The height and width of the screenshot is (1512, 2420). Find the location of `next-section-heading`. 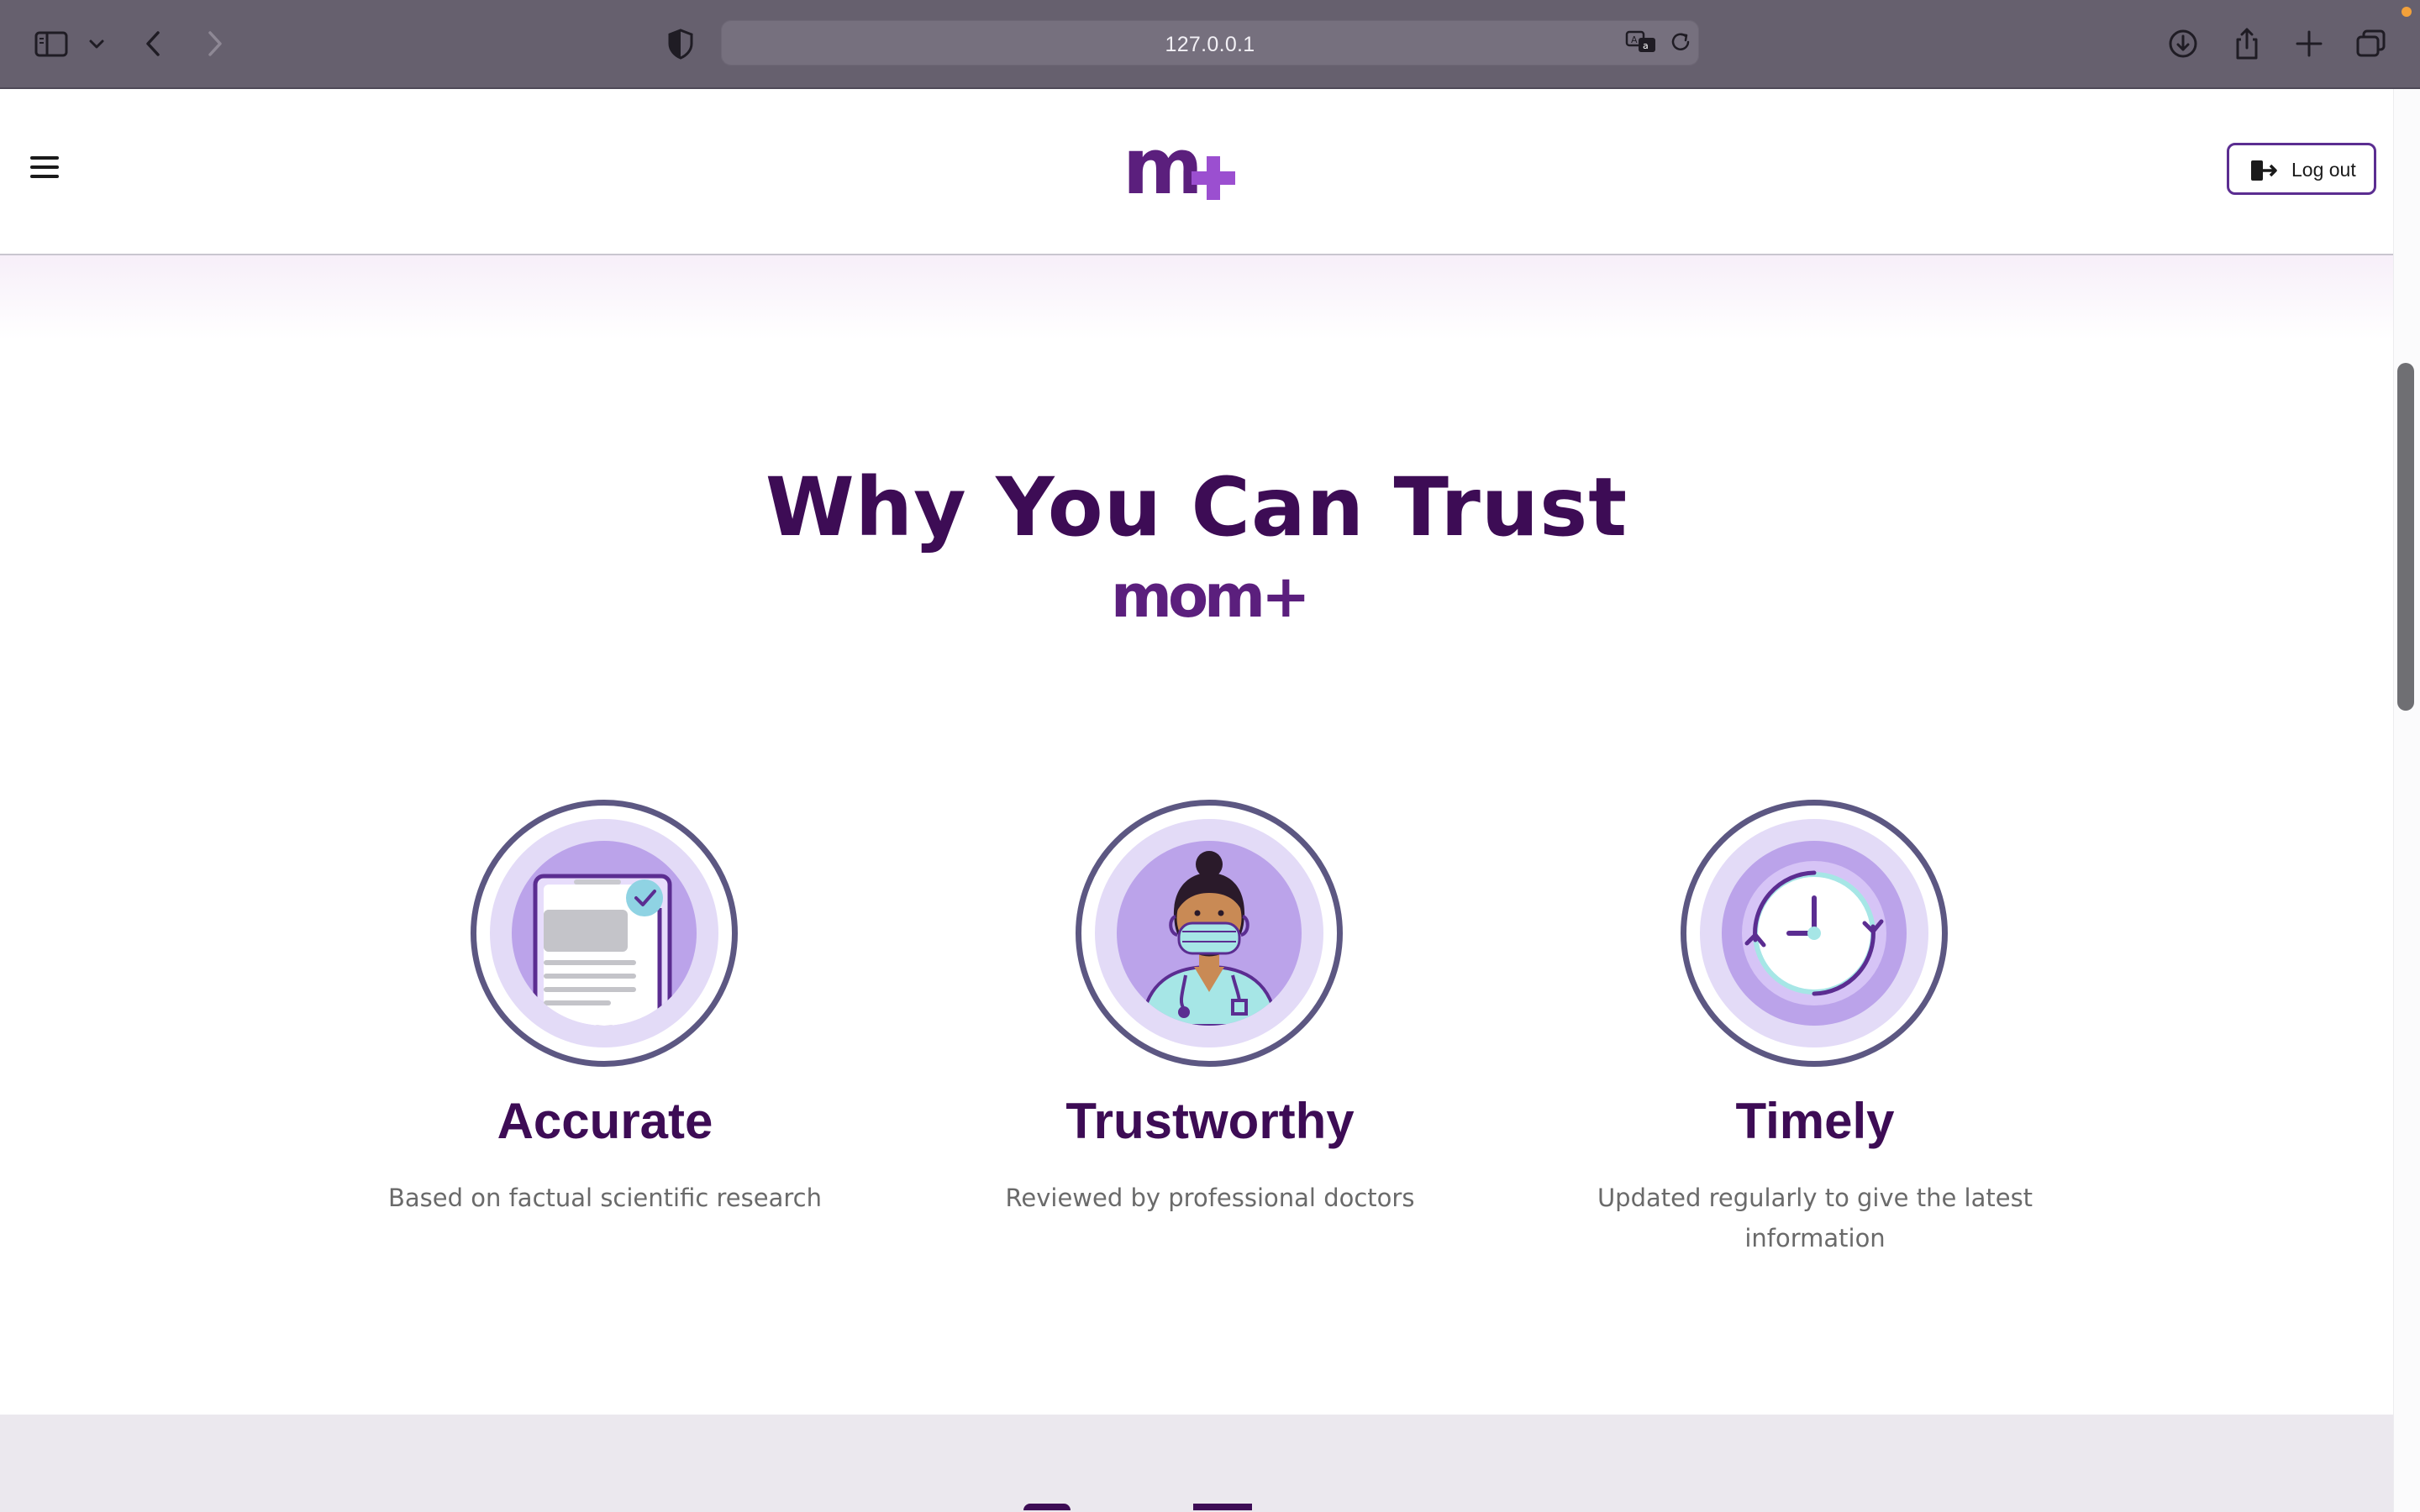

next-section-heading is located at coordinates (1201, 1508).